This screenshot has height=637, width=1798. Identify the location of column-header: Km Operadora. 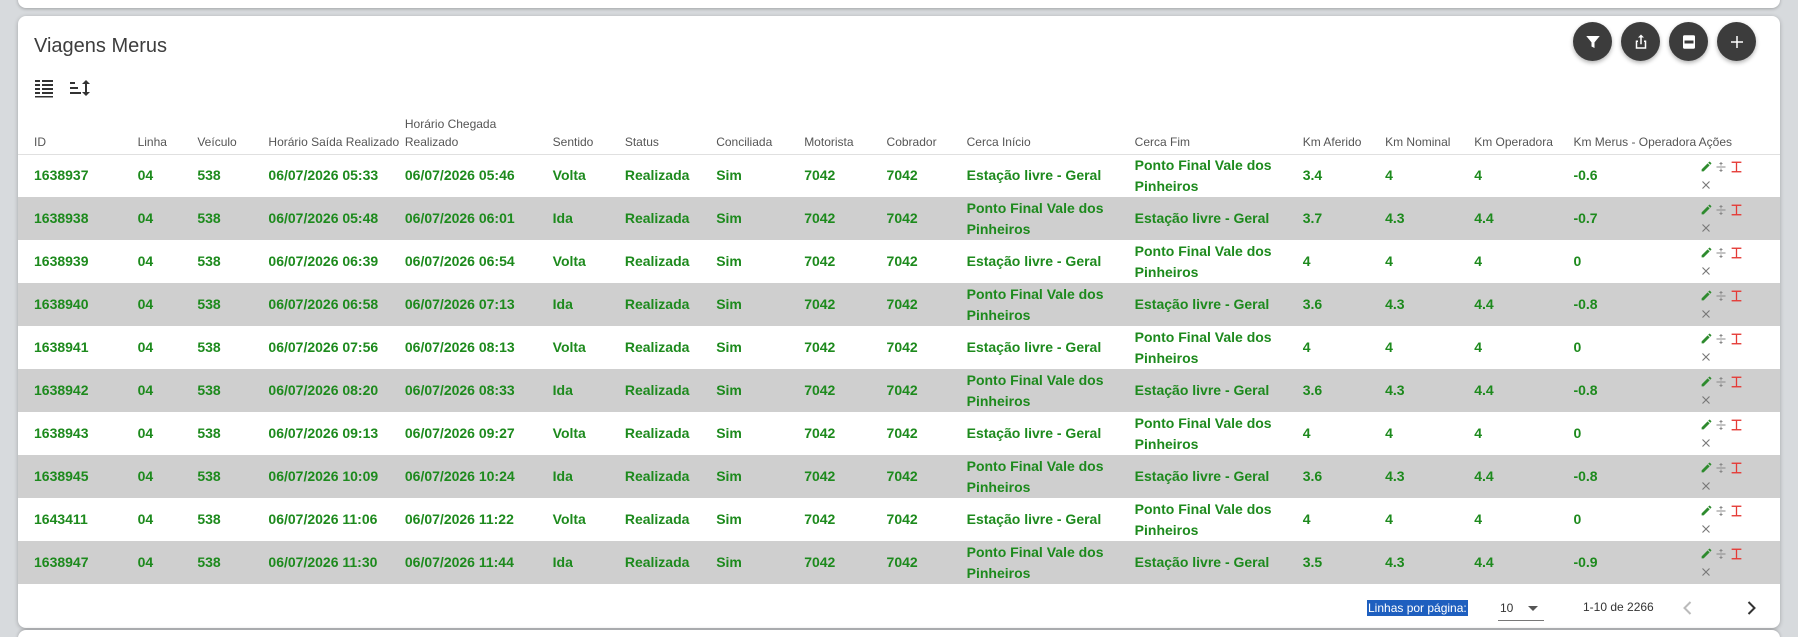
(1524, 128).